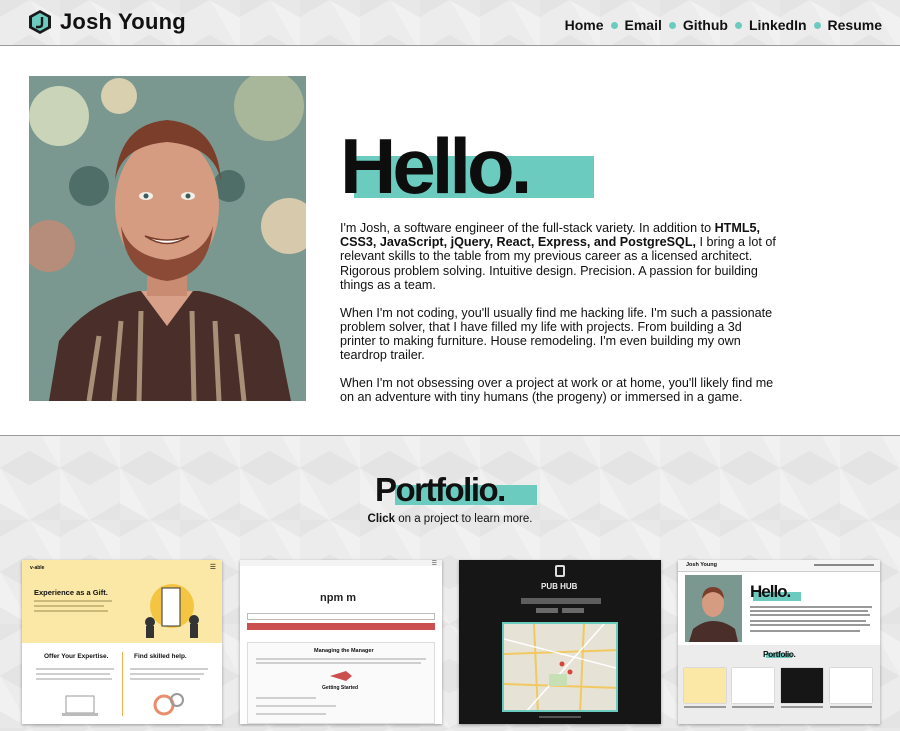 Image resolution: width=900 pixels, height=731 pixels. Describe the element at coordinates (560, 571) in the screenshot. I see `beer-mug-icon` at that location.